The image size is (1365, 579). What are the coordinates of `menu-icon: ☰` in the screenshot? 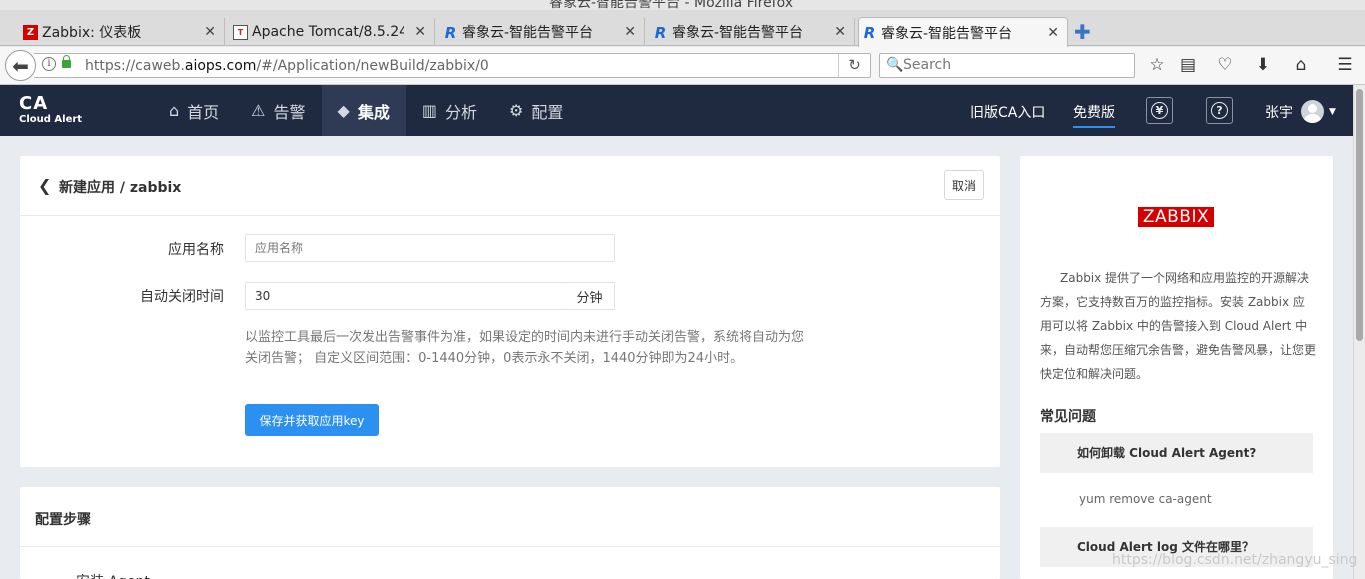 It's located at (1345, 65).